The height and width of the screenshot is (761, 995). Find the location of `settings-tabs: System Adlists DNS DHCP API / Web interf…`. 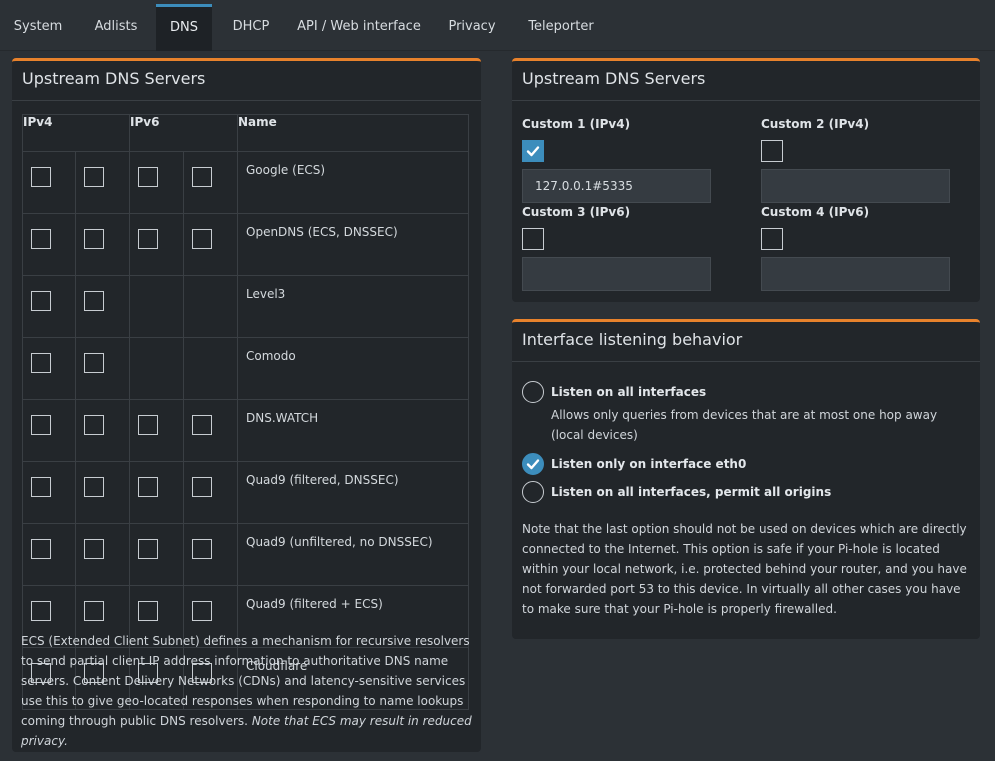

settings-tabs: System Adlists DNS DHCP API / Web interf… is located at coordinates (497, 25).